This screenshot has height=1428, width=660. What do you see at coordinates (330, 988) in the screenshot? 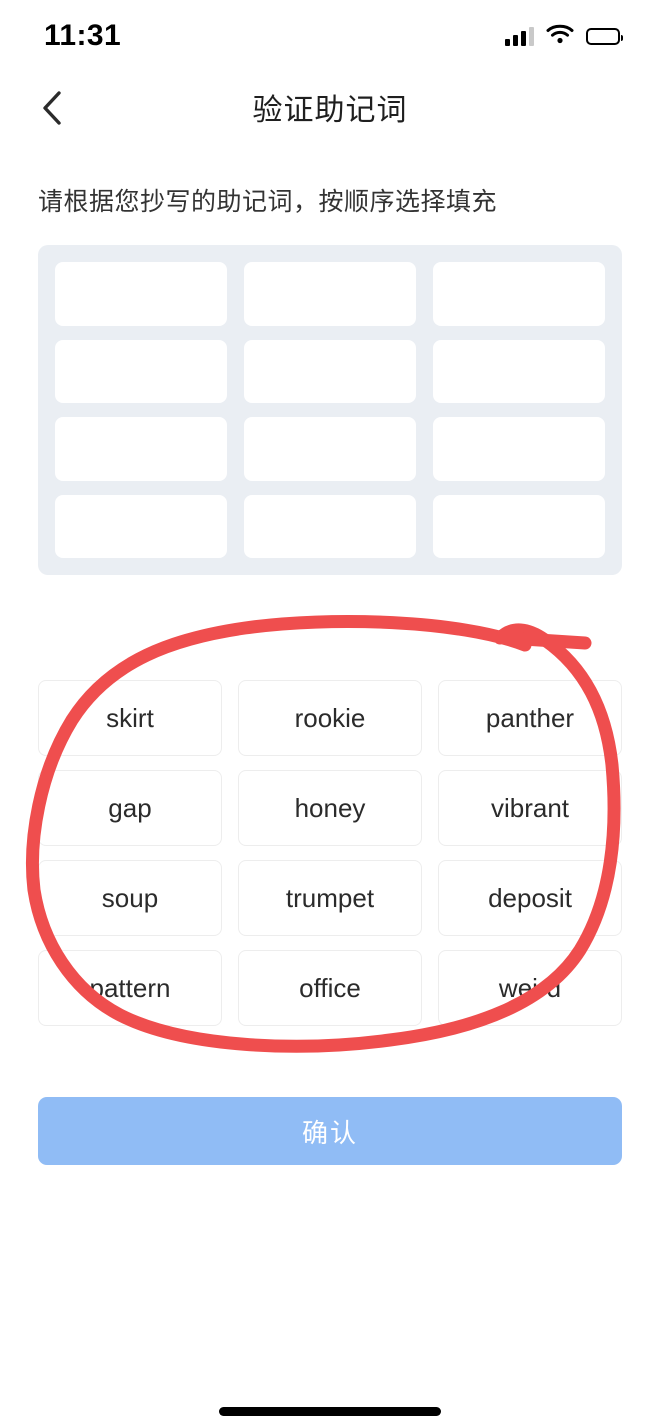
I see `word-chip: office` at bounding box center [330, 988].